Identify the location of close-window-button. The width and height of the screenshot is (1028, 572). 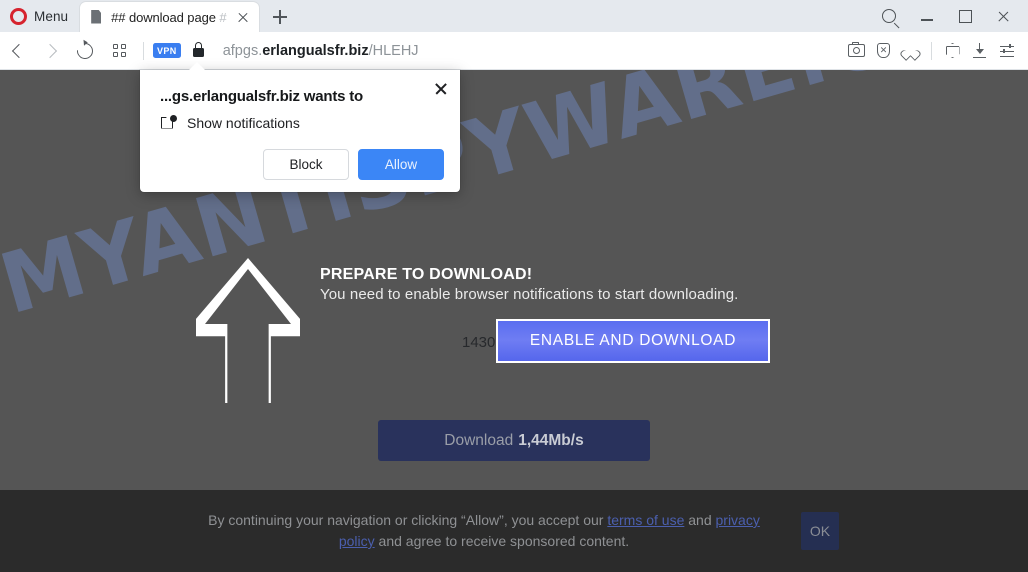
(1003, 16).